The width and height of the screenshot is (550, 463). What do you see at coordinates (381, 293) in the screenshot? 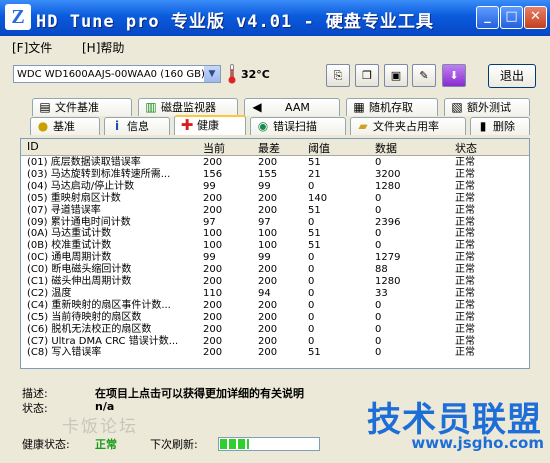
I see `table-cell: 33` at bounding box center [381, 293].